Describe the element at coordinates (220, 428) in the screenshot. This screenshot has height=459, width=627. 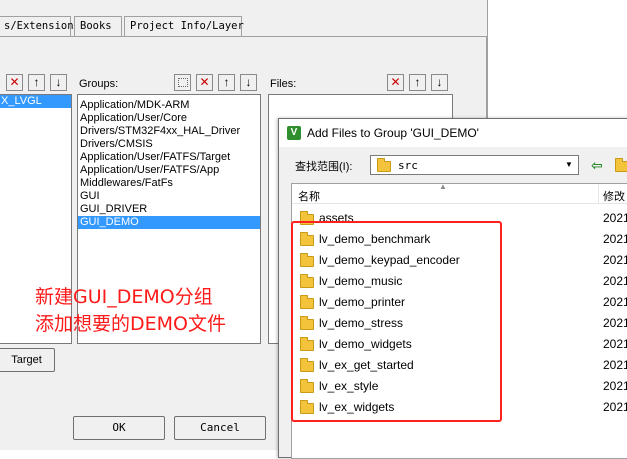
I see `cancel-button: Cancel` at that location.